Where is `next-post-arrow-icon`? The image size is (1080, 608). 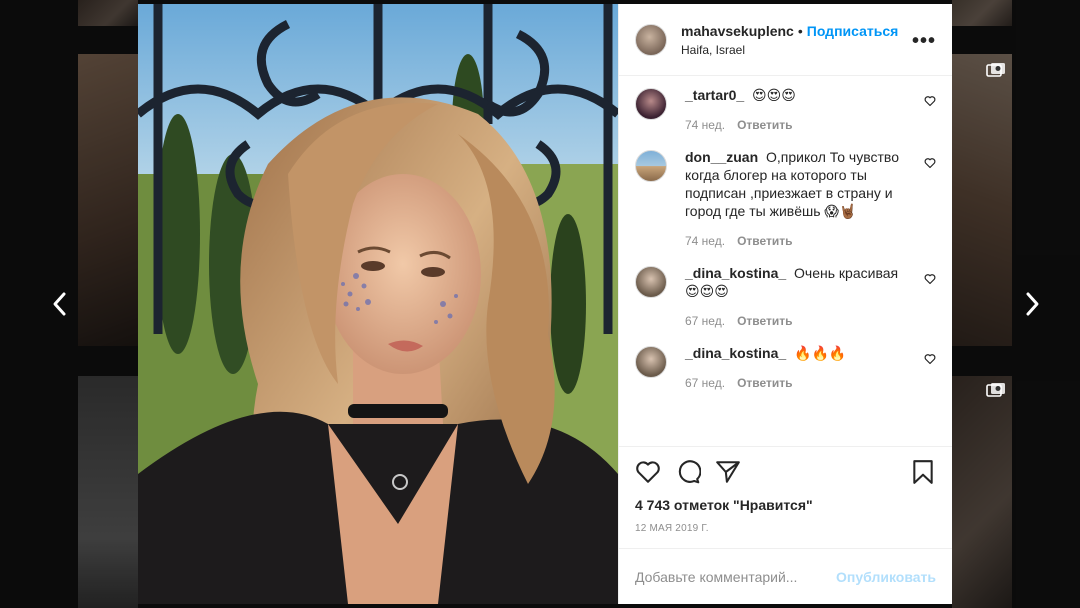 next-post-arrow-icon is located at coordinates (1032, 304).